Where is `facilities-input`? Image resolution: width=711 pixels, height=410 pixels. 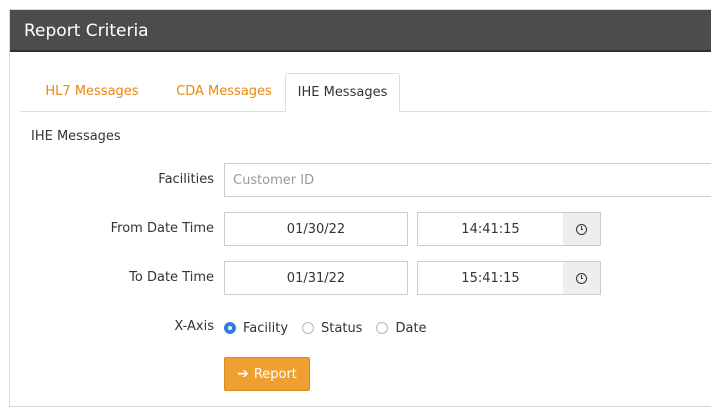
facilities-input is located at coordinates (467, 180).